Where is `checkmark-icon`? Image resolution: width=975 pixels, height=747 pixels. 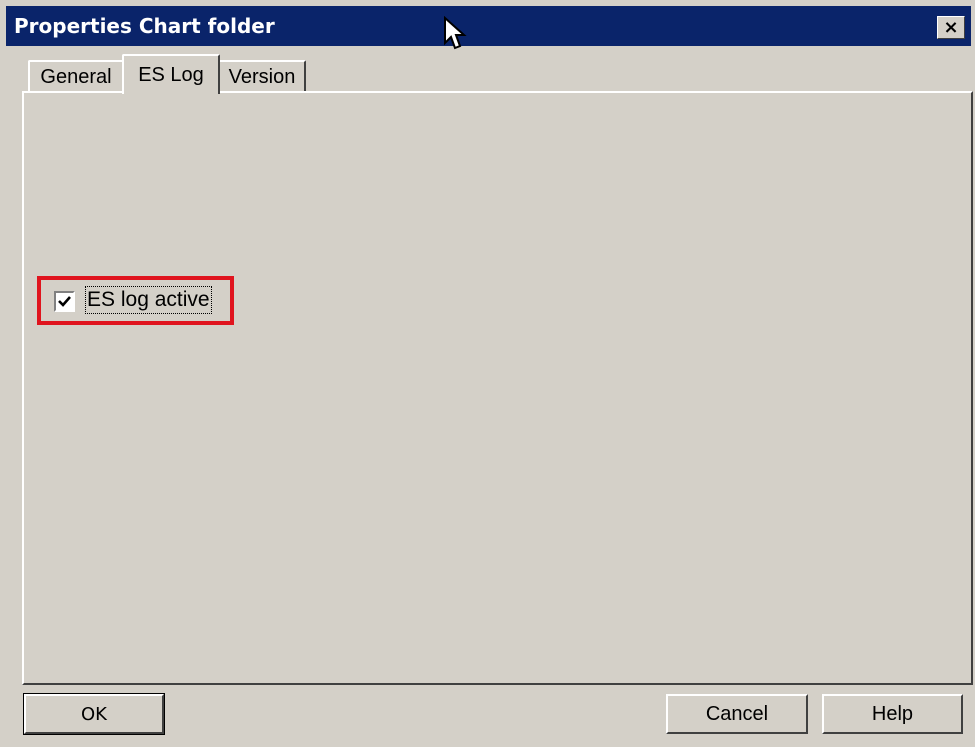 checkmark-icon is located at coordinates (64, 301).